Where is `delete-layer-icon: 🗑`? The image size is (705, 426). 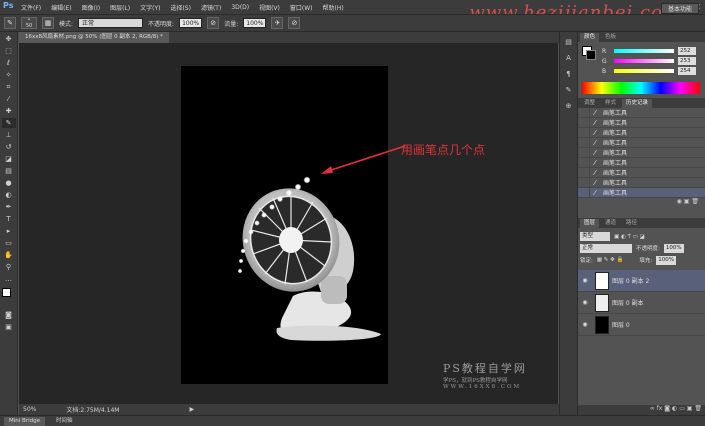 delete-layer-icon: 🗑 is located at coordinates (698, 408).